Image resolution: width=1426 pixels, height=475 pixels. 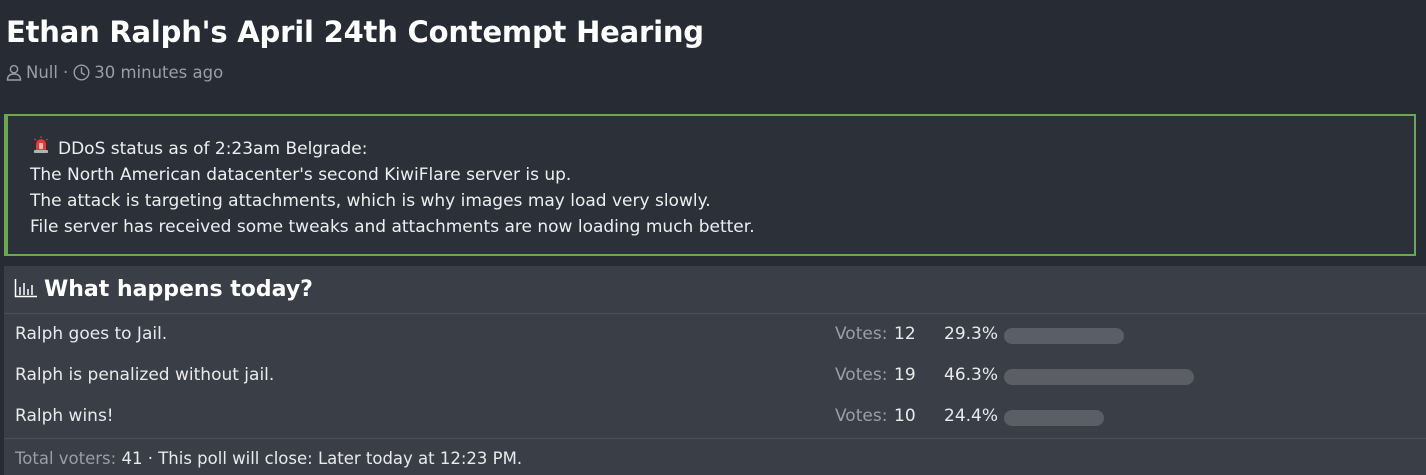 I want to click on votes-count: 19, so click(x=905, y=375).